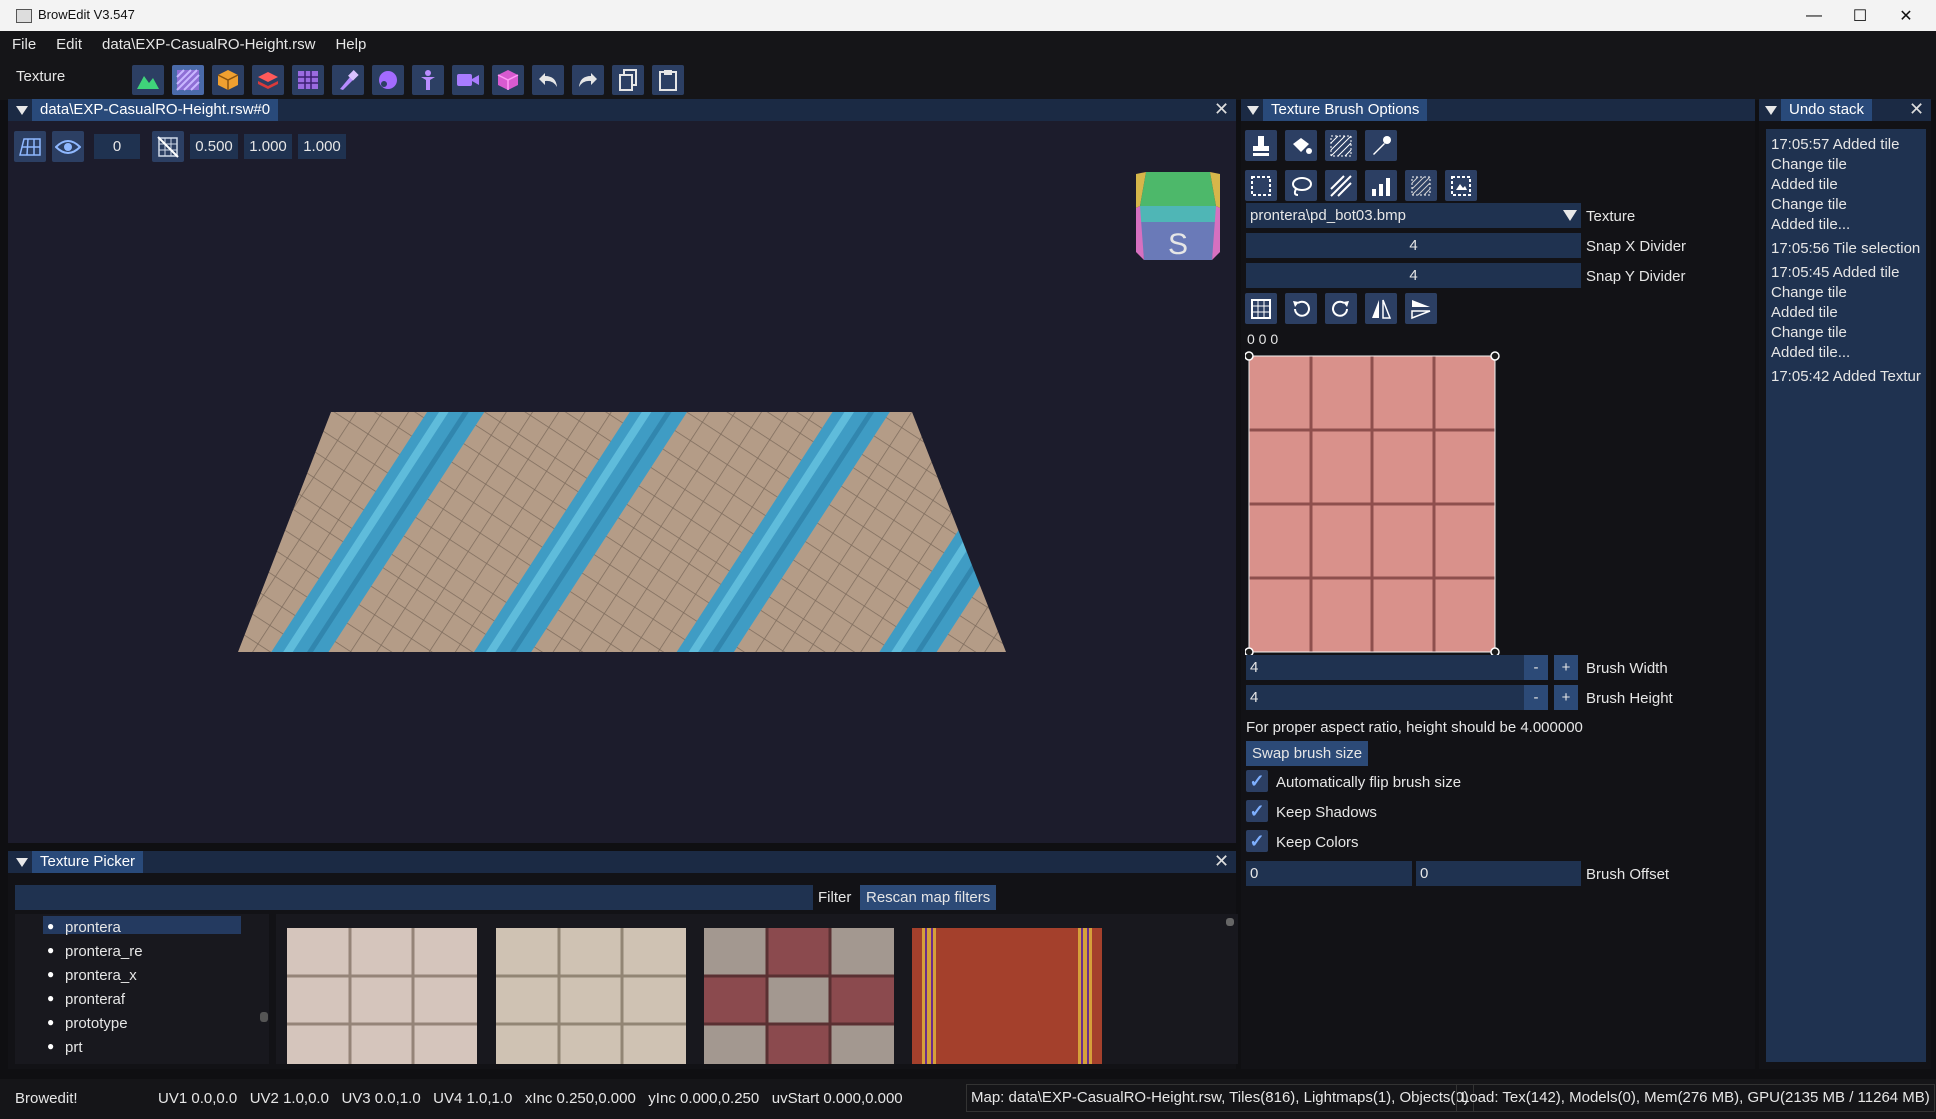  What do you see at coordinates (388, 80) in the screenshot?
I see `color-icon` at bounding box center [388, 80].